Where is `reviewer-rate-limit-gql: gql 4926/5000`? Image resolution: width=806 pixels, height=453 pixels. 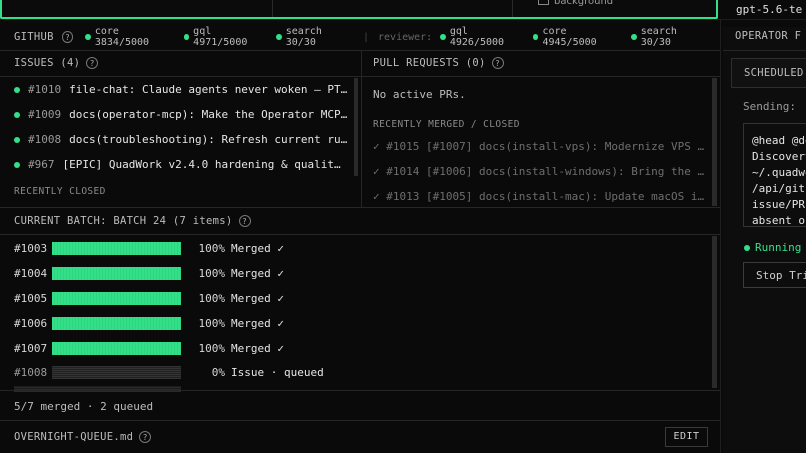
reviewer-rate-limit-gql: gql 4926/5000 is located at coordinates (482, 37).